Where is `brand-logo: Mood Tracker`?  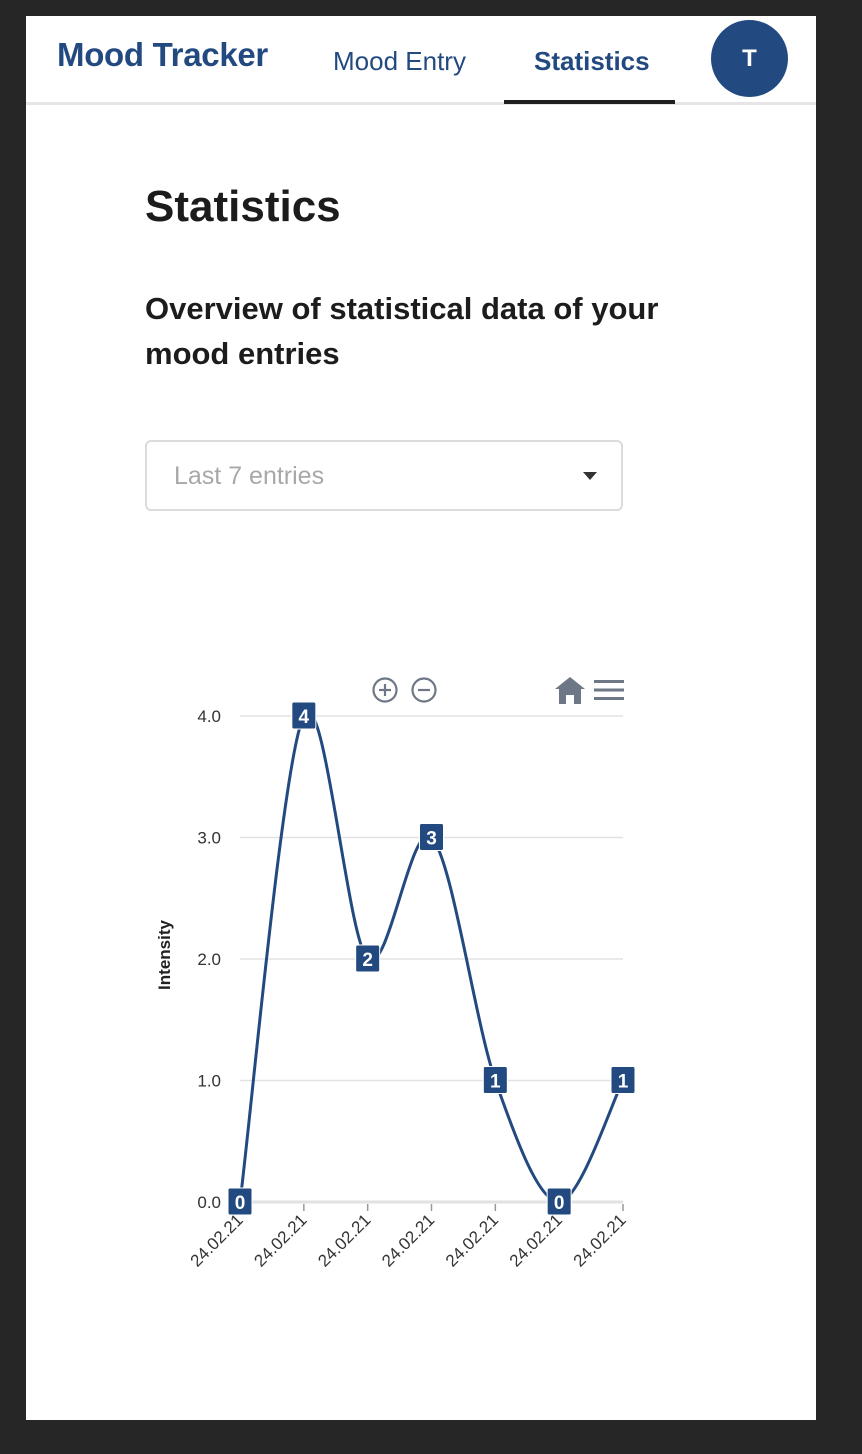
brand-logo: Mood Tracker is located at coordinates (162, 55).